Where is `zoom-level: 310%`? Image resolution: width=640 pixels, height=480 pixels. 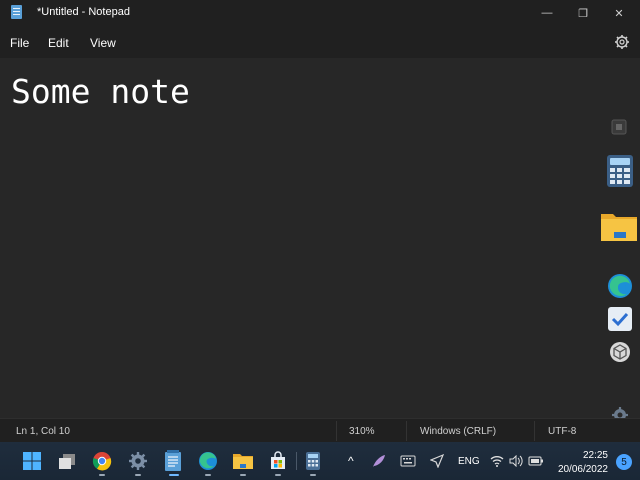 zoom-level: 310% is located at coordinates (362, 431).